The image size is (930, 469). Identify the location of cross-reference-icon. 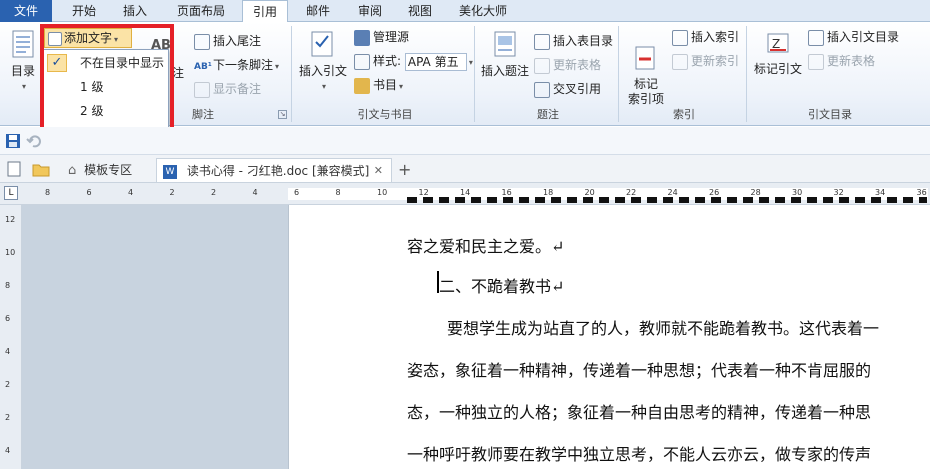
(542, 89).